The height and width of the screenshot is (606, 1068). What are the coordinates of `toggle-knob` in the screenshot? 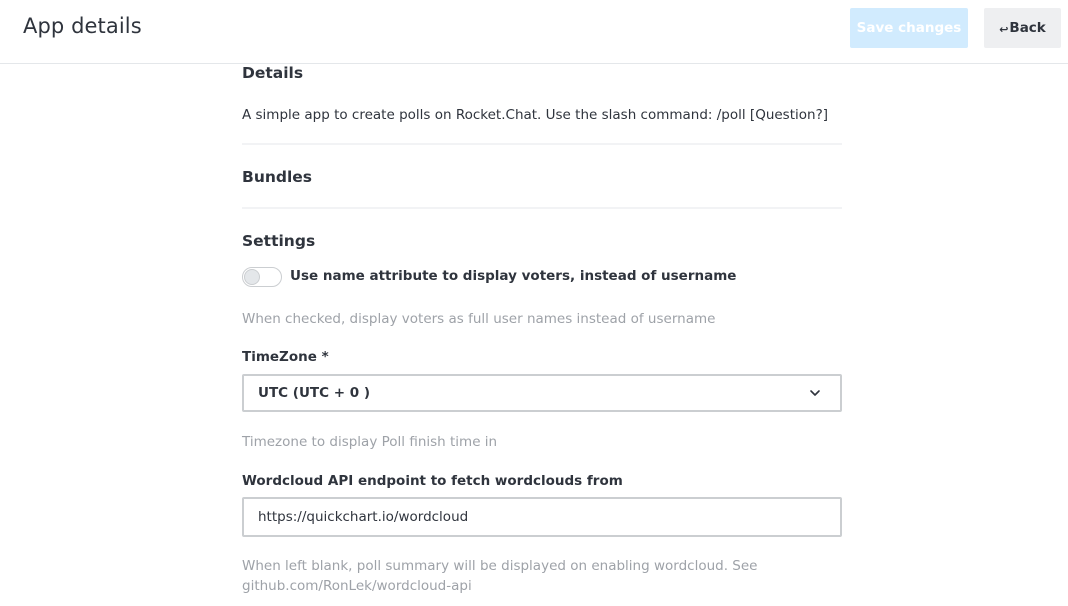 It's located at (252, 277).